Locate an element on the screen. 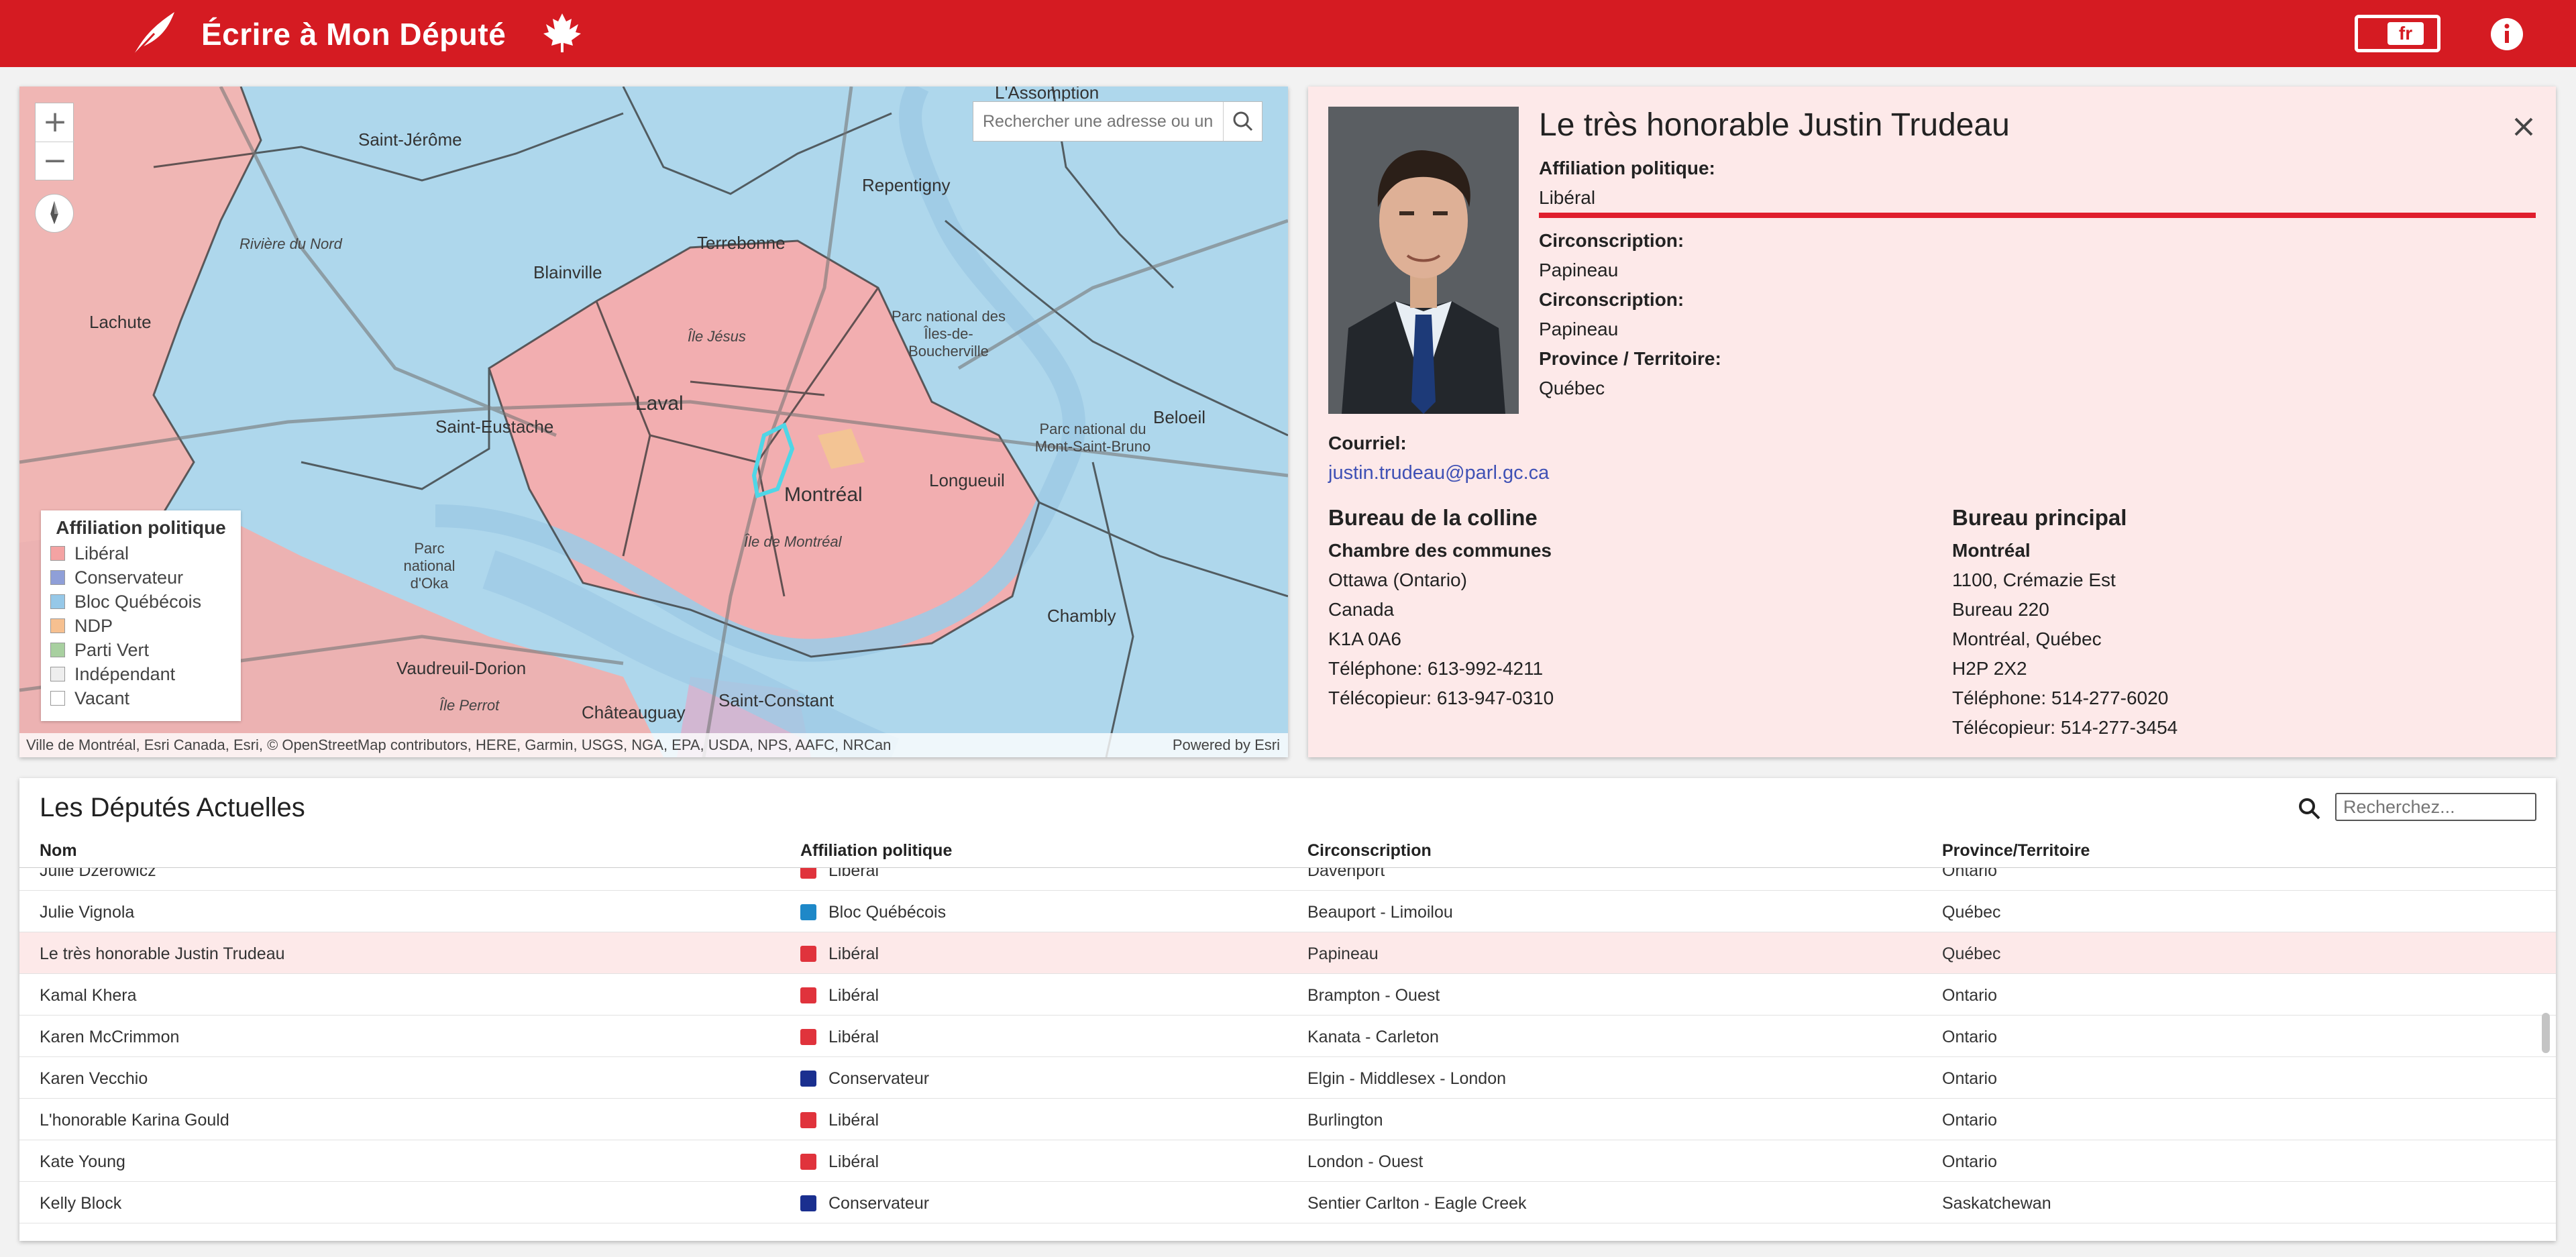 This screenshot has width=2576, height=1257. map-label-vaudreuil-dorion: Vaudreuil-Dorion is located at coordinates (461, 668).